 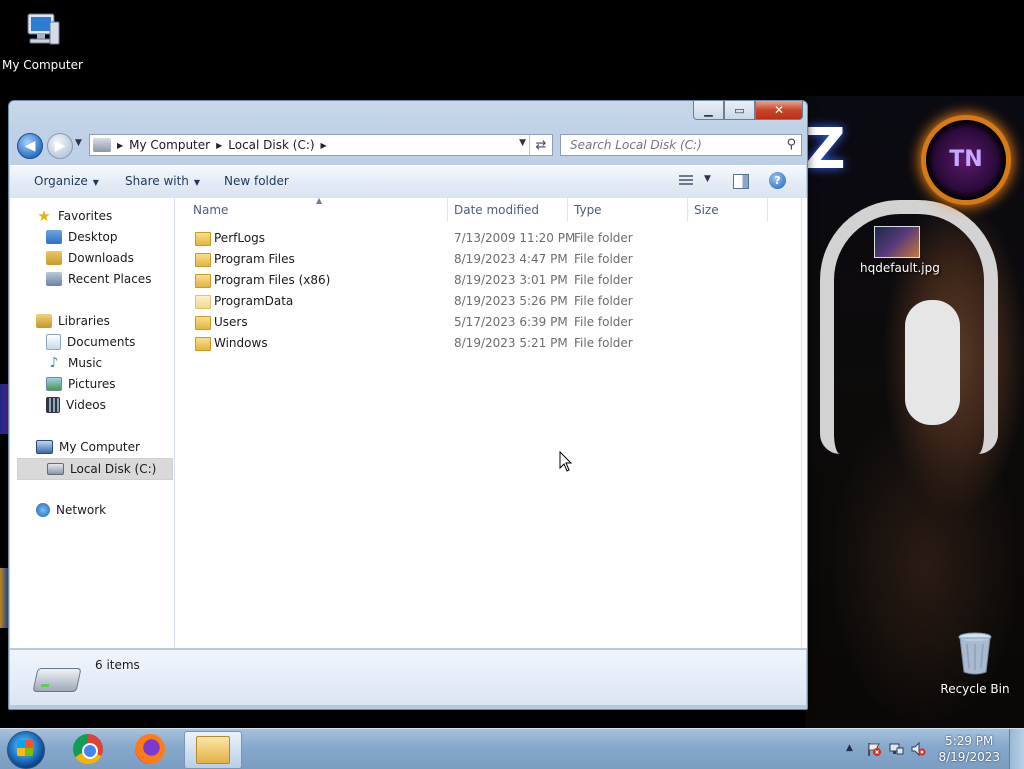 What do you see at coordinates (741, 181) in the screenshot?
I see `preview-pane-icon` at bounding box center [741, 181].